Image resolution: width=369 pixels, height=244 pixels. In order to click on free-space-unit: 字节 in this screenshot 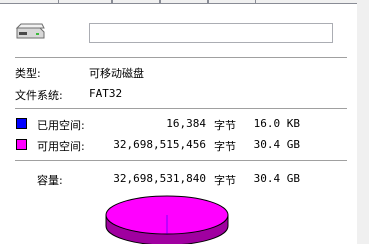, I will do `click(225, 146)`.